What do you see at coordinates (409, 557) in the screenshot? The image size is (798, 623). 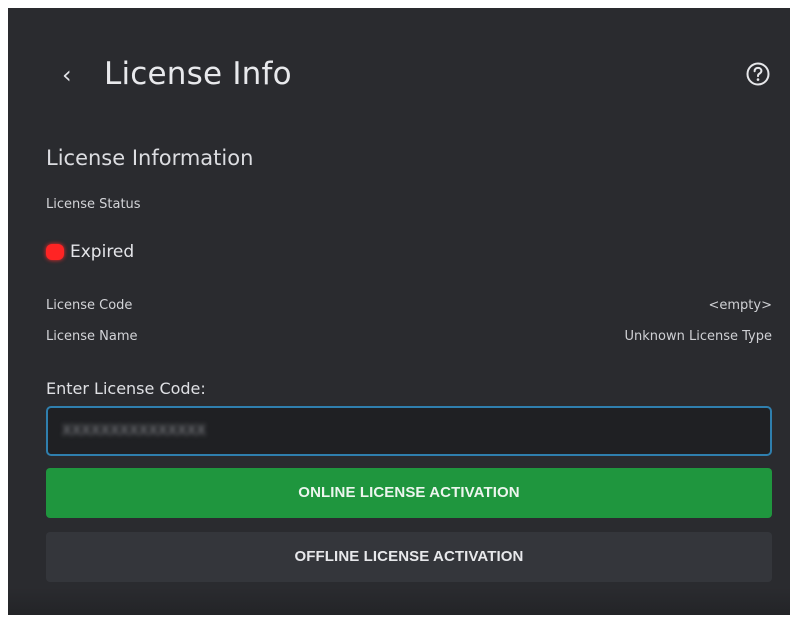 I see `offline-license-activation-button: OFFLINE LICENSE ACTIVATION` at bounding box center [409, 557].